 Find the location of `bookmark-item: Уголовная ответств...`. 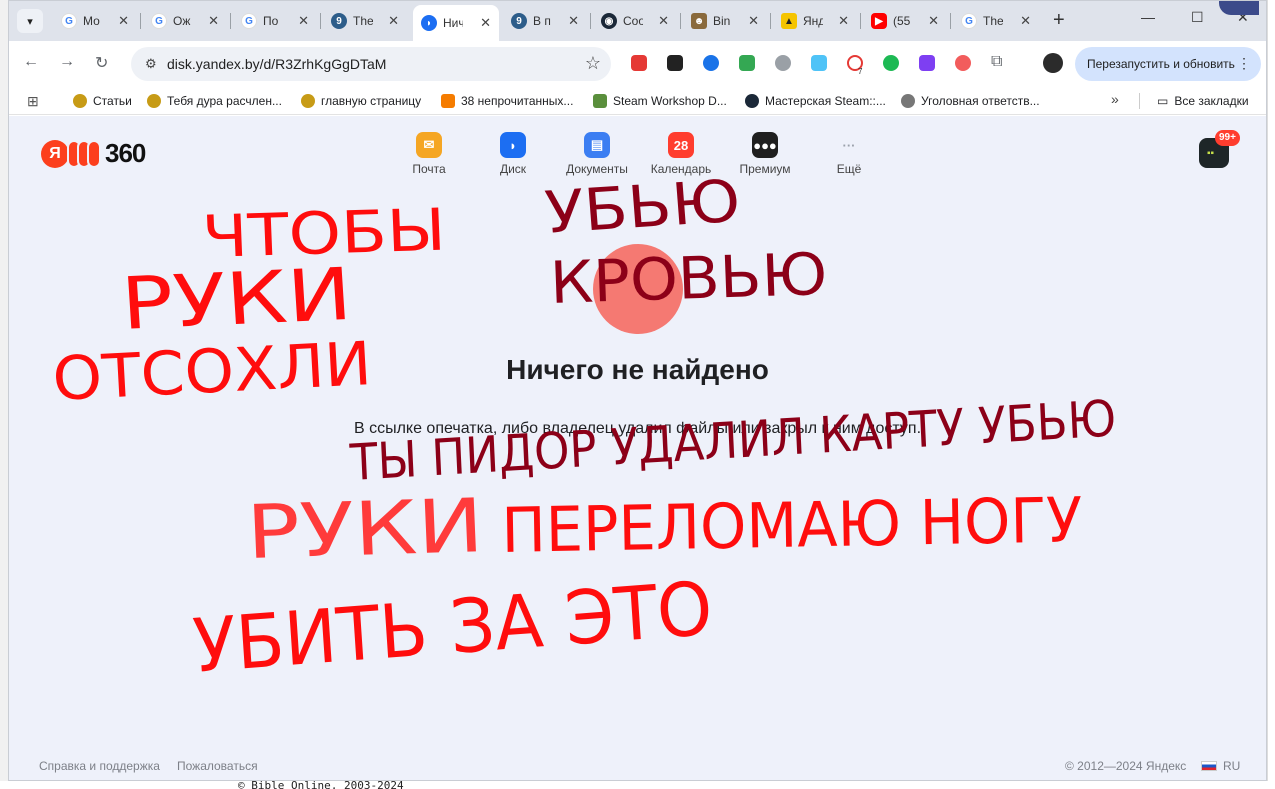

bookmark-item: Уголовная ответств... is located at coordinates (970, 101).